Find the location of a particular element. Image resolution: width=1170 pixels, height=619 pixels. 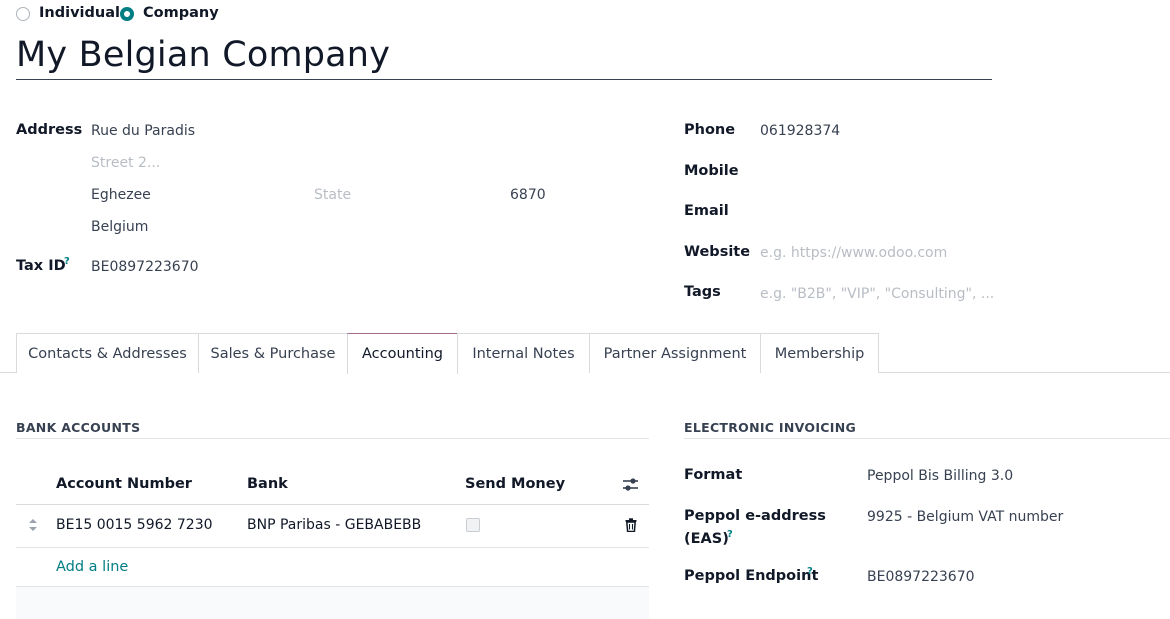

row-rule is located at coordinates (332, 547).